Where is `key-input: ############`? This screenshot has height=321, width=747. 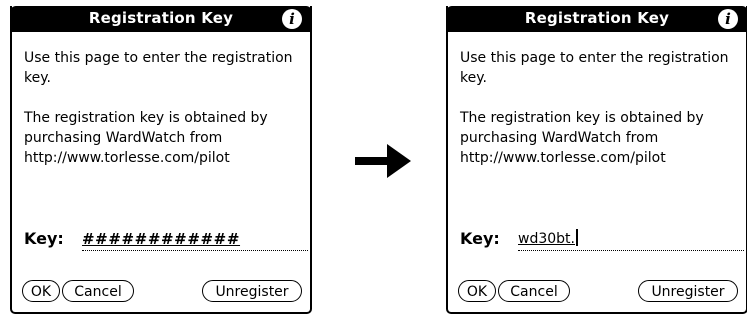
key-input: ############ is located at coordinates (195, 239).